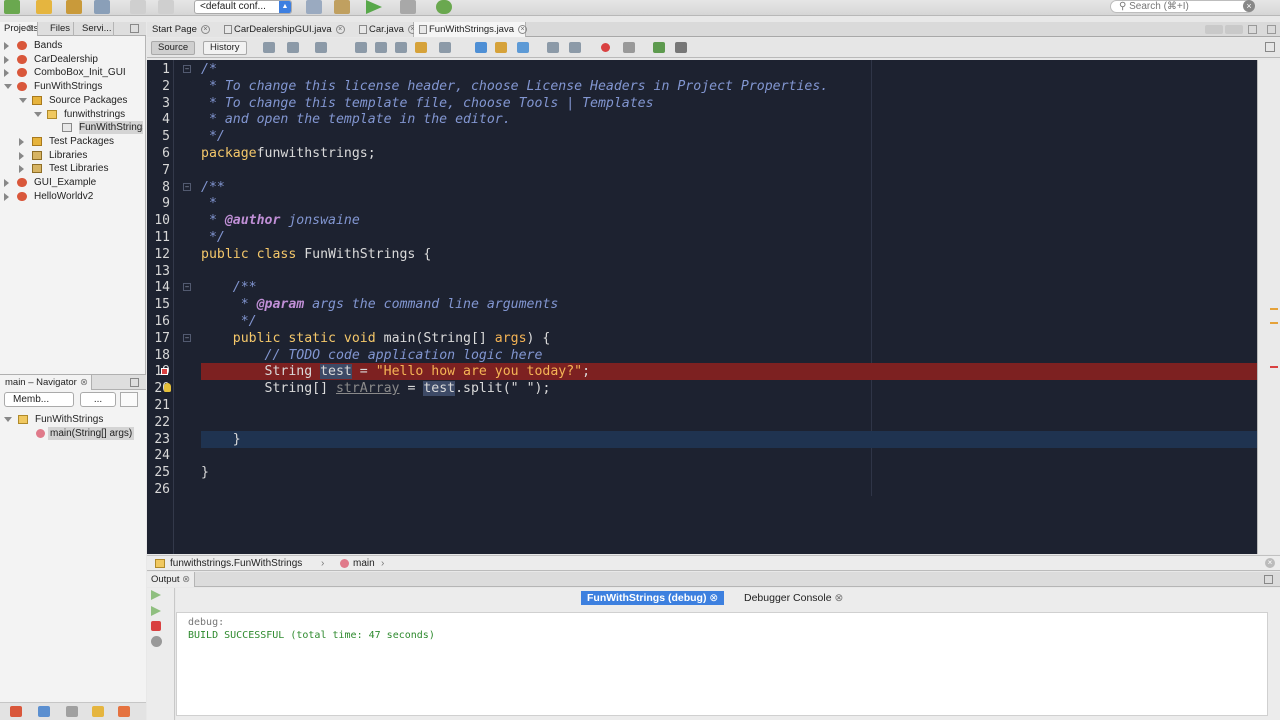  What do you see at coordinates (1249, 6) in the screenshot?
I see `clear-search-icon: ×` at bounding box center [1249, 6].